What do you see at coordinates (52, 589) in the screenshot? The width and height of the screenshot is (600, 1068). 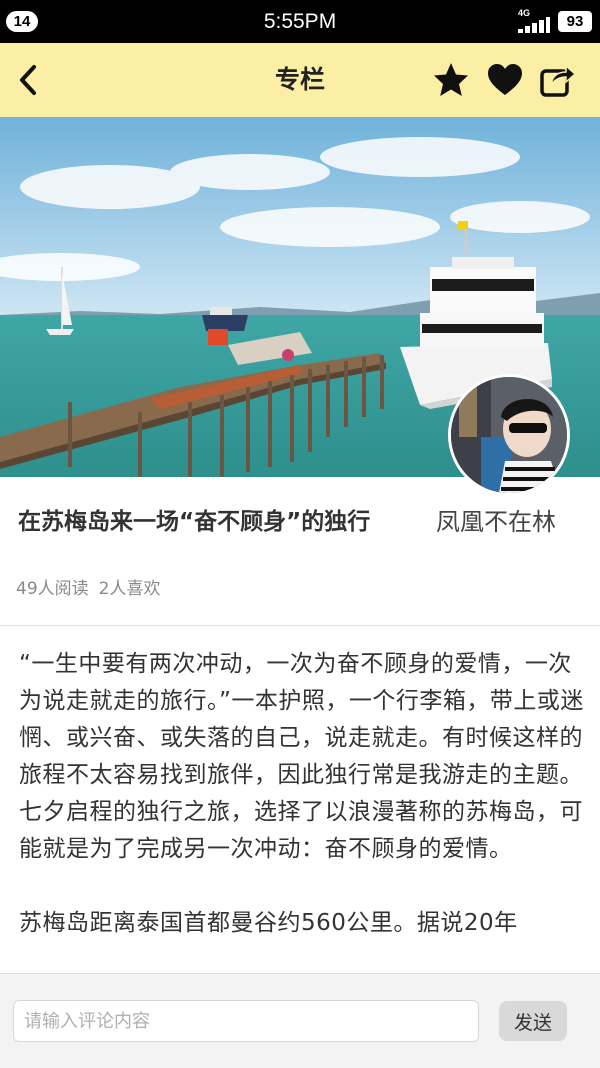 I see `read-count: 49人阅读` at bounding box center [52, 589].